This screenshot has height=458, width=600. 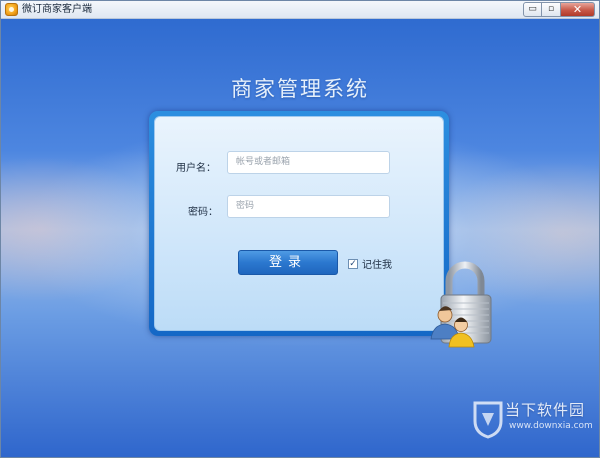 What do you see at coordinates (353, 263) in the screenshot?
I see `remember-checkbox: ✓` at bounding box center [353, 263].